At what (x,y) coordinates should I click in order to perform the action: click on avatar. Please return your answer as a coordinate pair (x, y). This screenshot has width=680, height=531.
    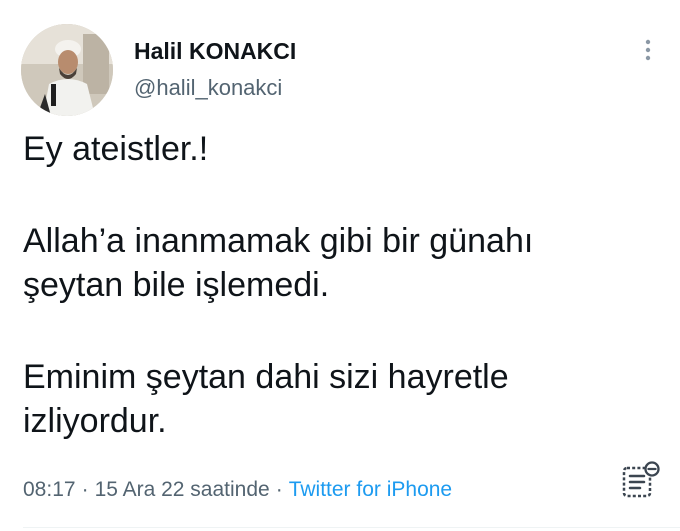
    Looking at the image, I should click on (67, 70).